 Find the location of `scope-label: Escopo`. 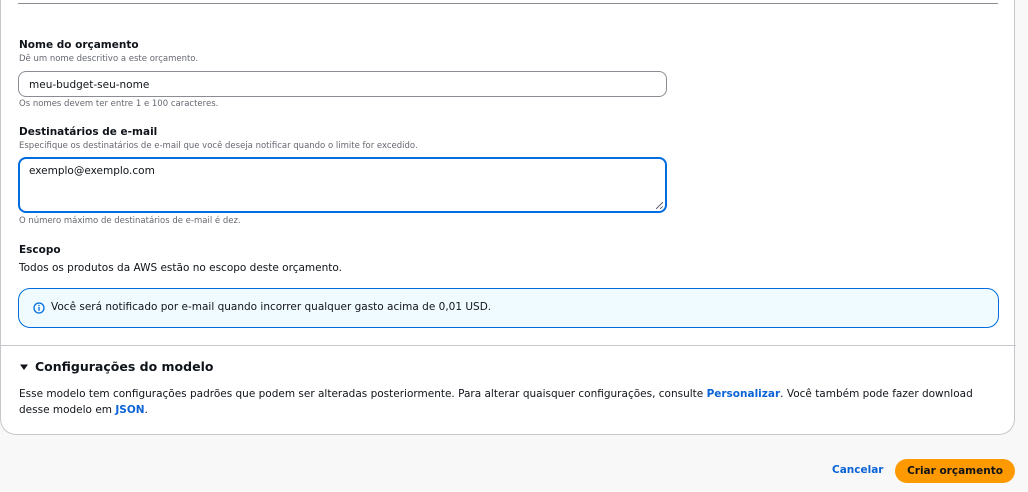

scope-label: Escopo is located at coordinates (40, 250).